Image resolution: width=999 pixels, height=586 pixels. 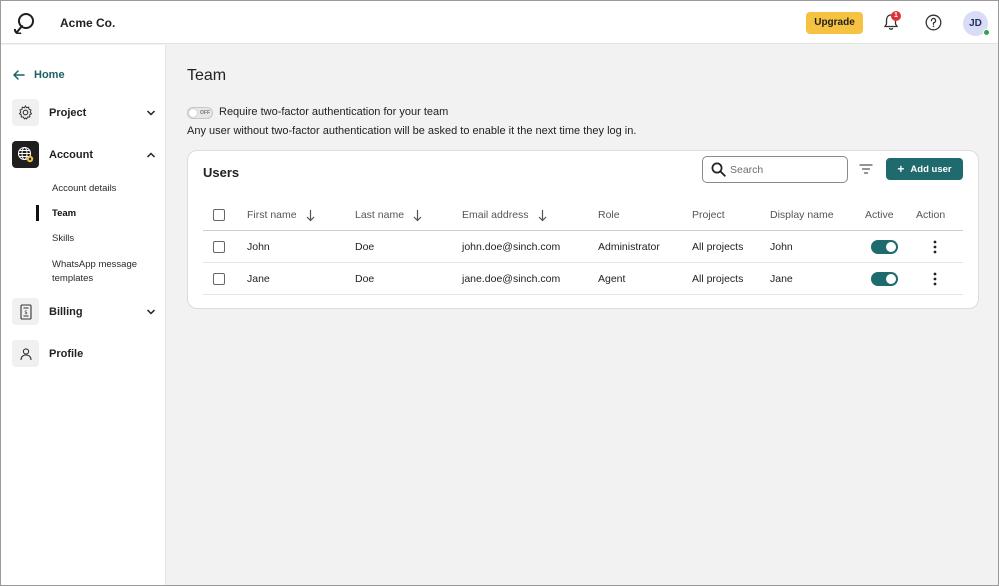 I want to click on search-box, so click(x=775, y=169).